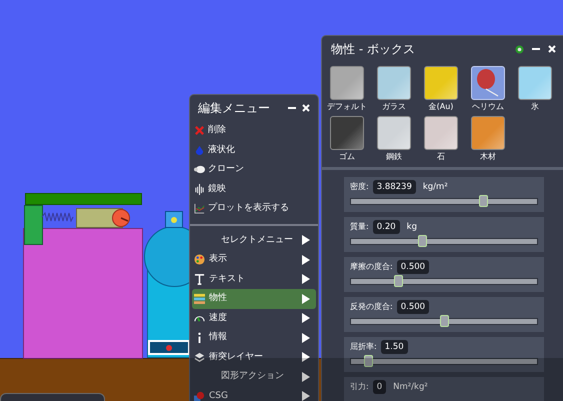 The height and width of the screenshot is (401, 563). I want to click on material-label: ガラス, so click(394, 106).